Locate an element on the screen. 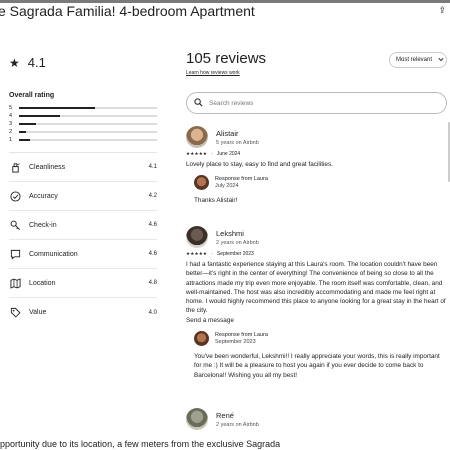 This screenshot has width=450, height=450. response-text: Thanks Alistair! is located at coordinates (216, 201).